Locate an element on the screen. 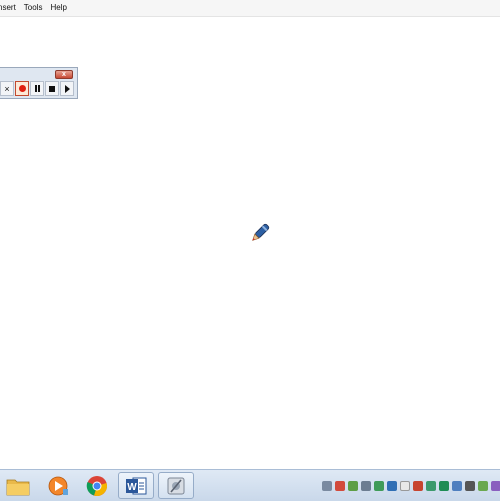 Image resolution: width=500 pixels, height=501 pixels. tray-8-icon is located at coordinates (418, 486).